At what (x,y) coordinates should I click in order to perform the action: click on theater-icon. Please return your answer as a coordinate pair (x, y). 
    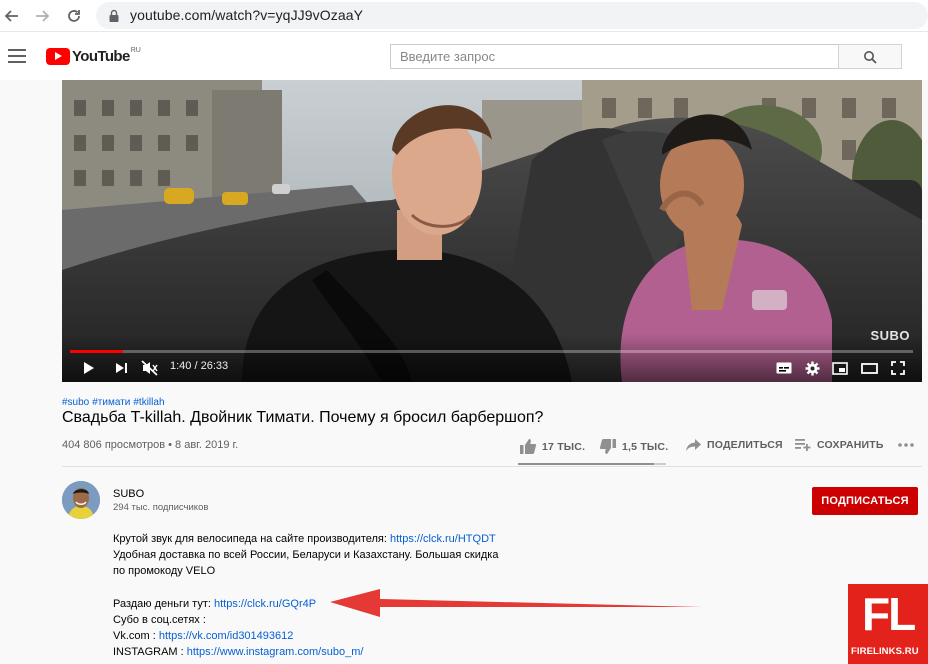
    Looking at the image, I should click on (869, 368).